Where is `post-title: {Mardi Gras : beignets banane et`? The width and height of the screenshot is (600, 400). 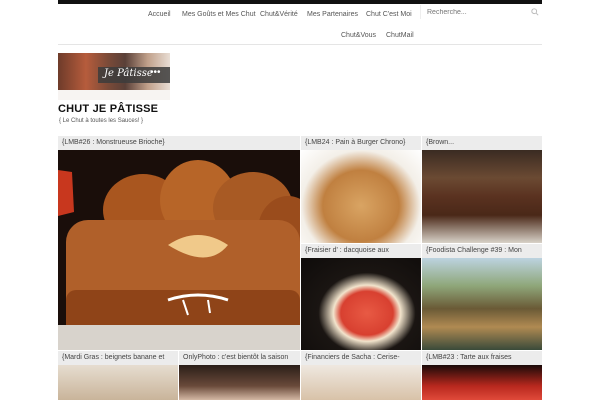 post-title: {Mardi Gras : beignets banane et is located at coordinates (118, 358).